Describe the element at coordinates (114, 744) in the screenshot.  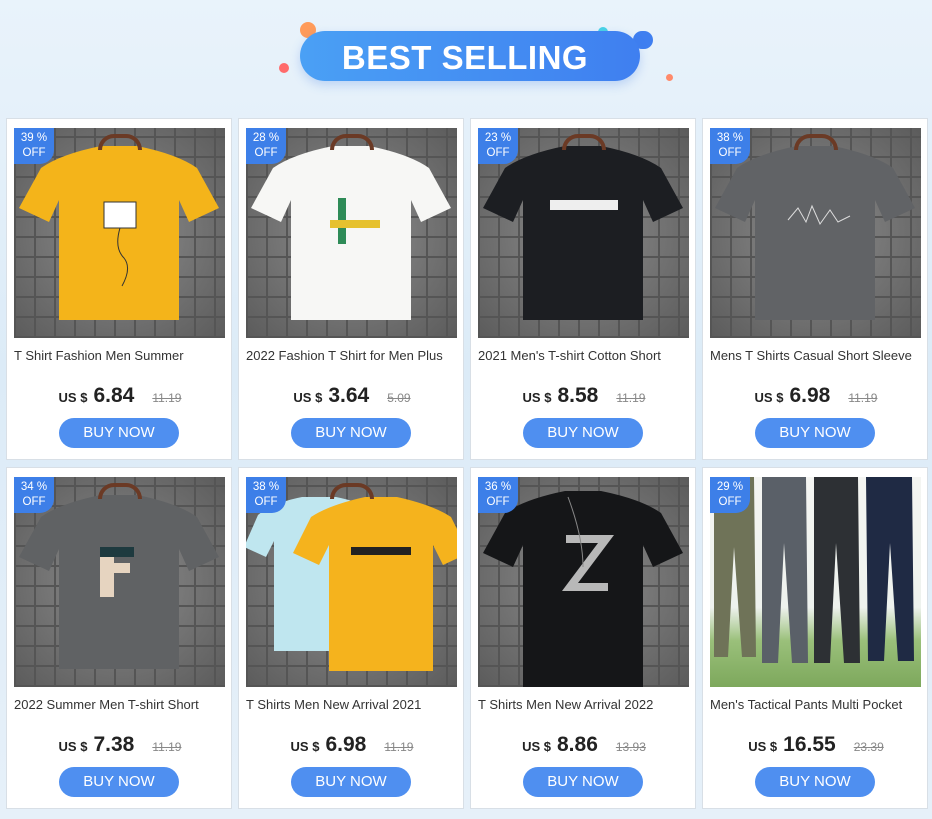
I see `sale-price: 7.38` at that location.